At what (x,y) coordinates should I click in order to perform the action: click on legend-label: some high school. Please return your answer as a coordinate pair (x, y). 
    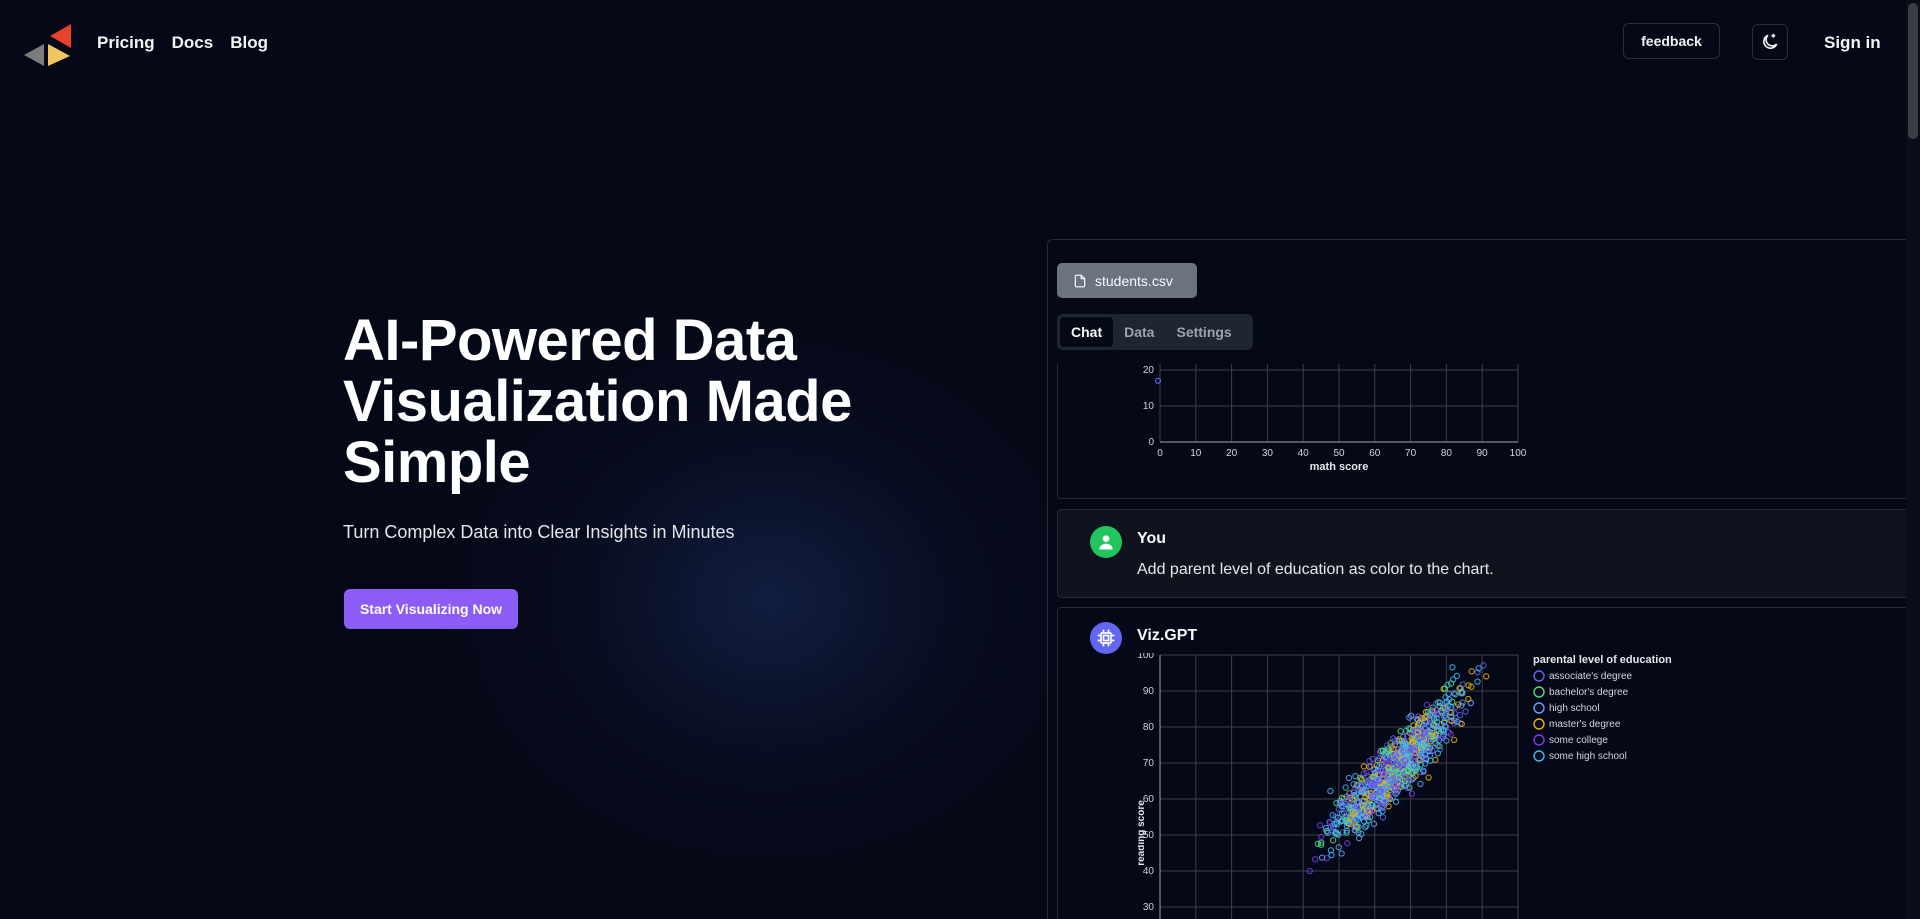
    Looking at the image, I should click on (1588, 756).